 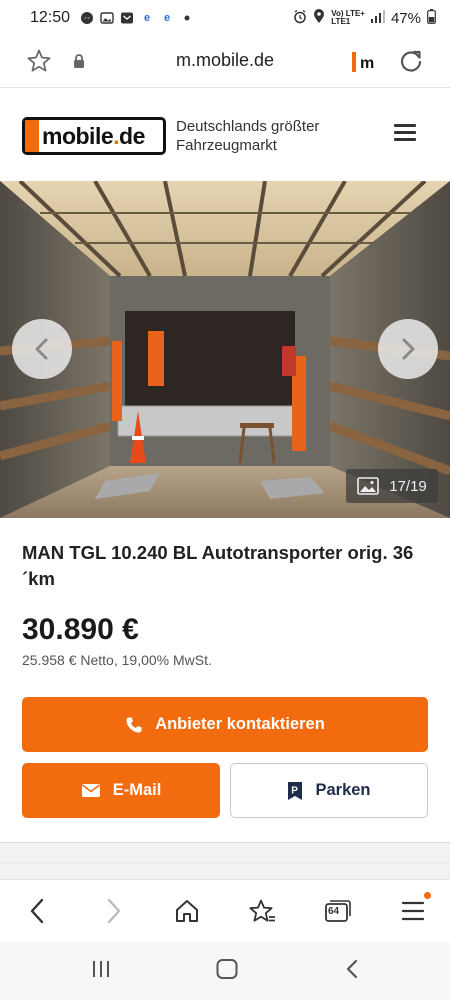 What do you see at coordinates (147, 18) in the screenshot?
I see `browser-e-icon: e` at bounding box center [147, 18].